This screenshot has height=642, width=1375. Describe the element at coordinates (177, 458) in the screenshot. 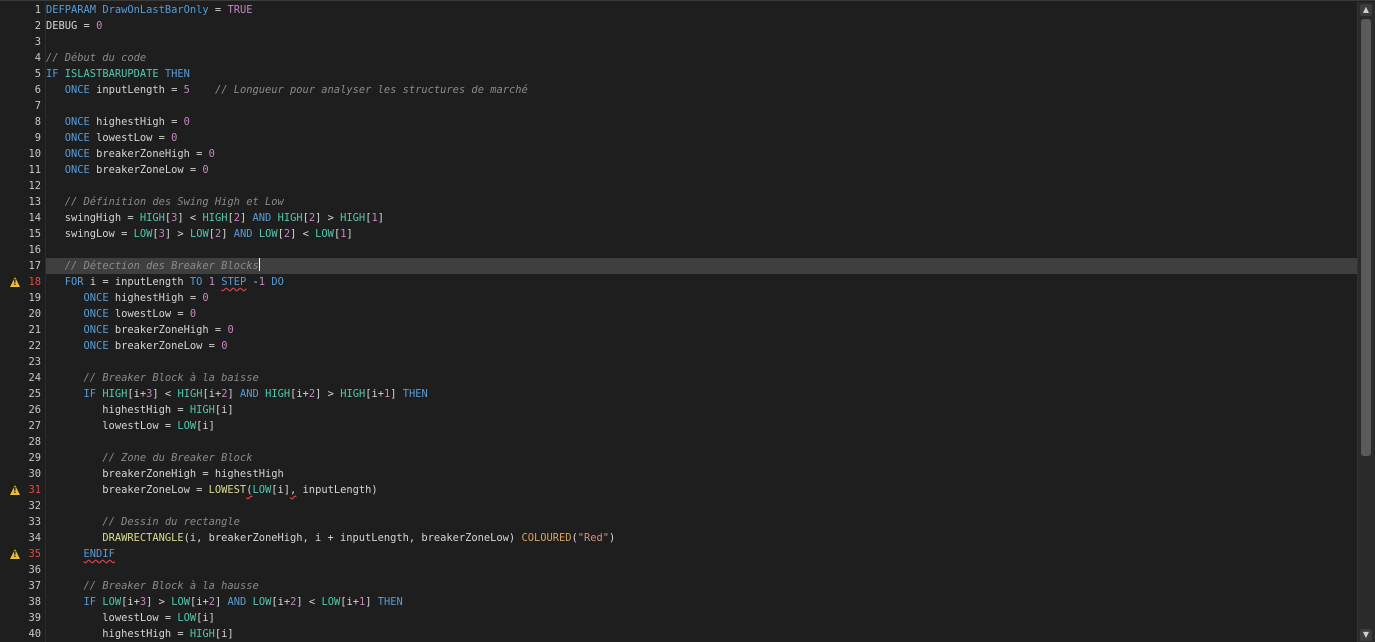

I see `code-token: // Zone du Breaker Block` at that location.